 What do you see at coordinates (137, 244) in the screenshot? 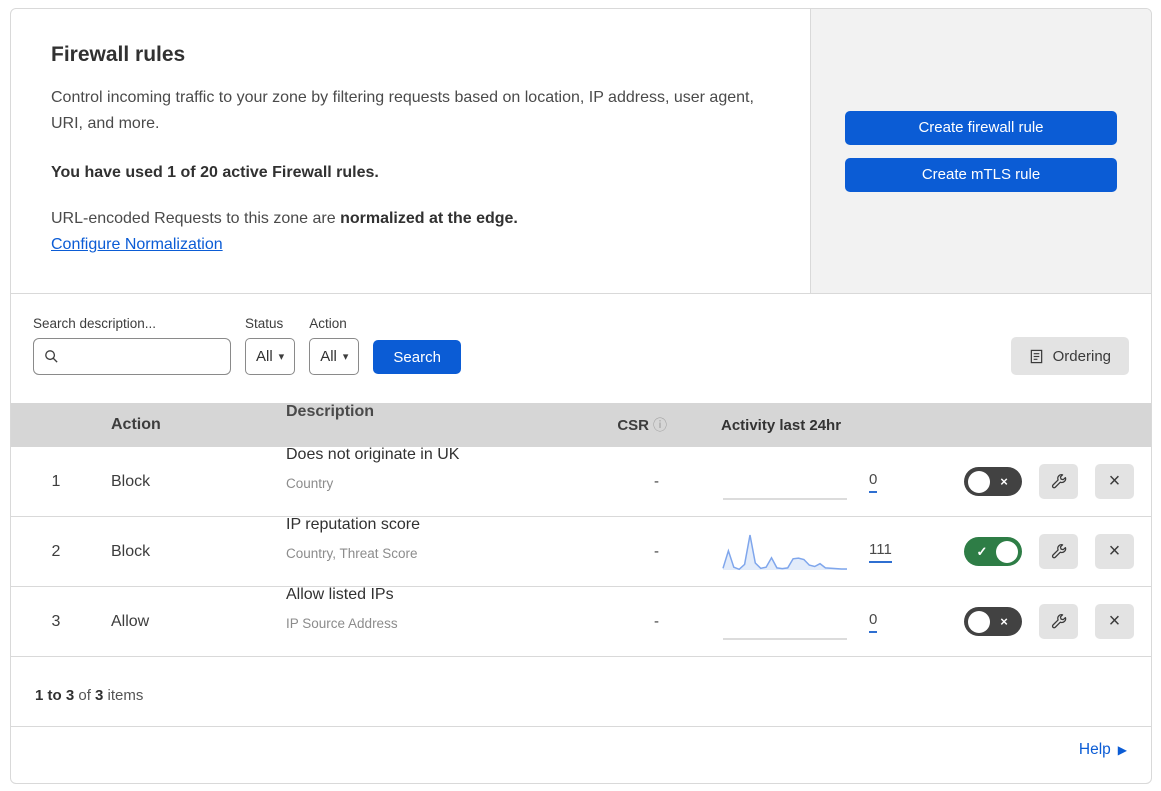
I see `configure-normalization-link: Configure Normalization` at bounding box center [137, 244].